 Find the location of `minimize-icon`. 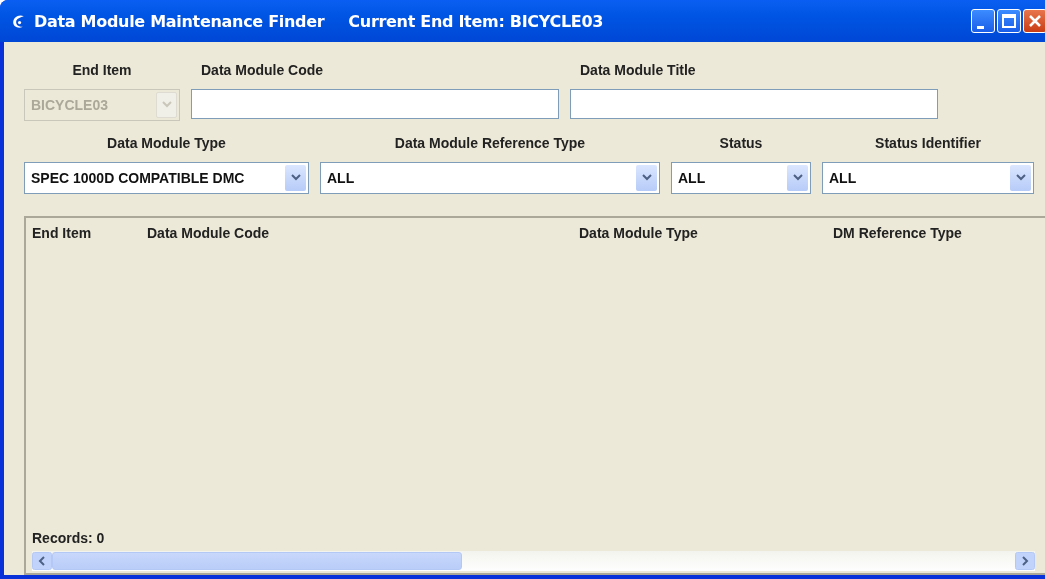

minimize-icon is located at coordinates (980, 27).